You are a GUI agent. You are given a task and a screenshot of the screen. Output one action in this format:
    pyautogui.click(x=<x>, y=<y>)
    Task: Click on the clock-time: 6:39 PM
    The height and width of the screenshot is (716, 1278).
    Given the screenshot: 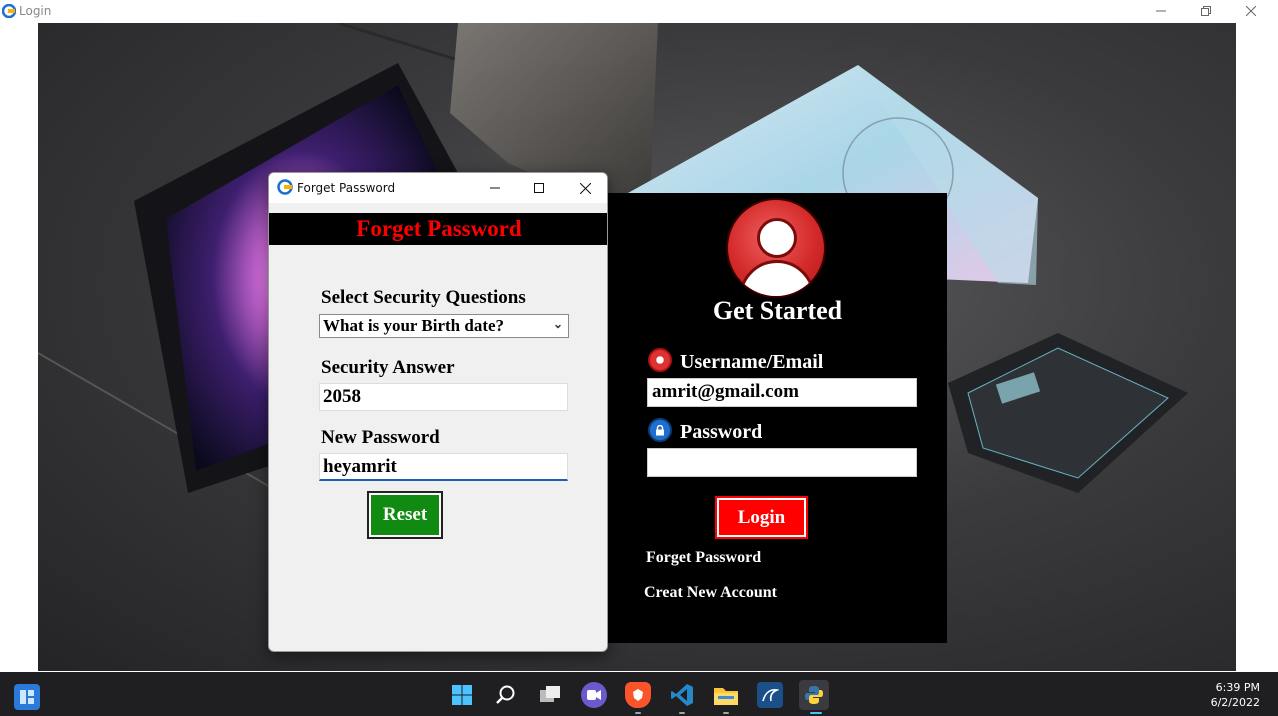 What is the action you would take?
    pyautogui.click(x=1237, y=687)
    